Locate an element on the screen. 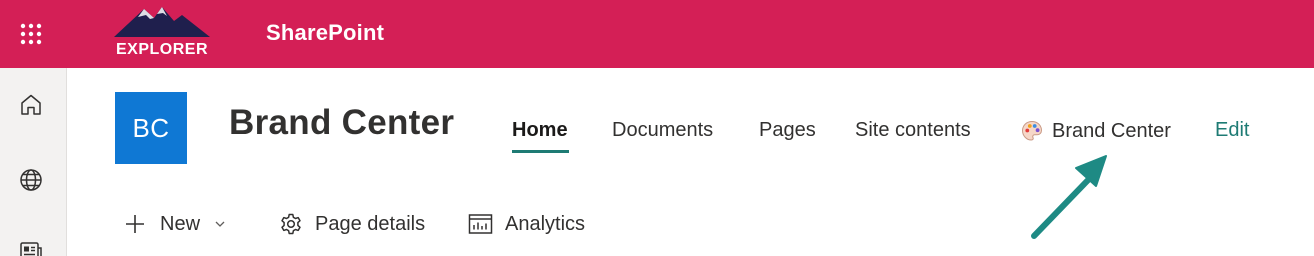 The height and width of the screenshot is (256, 1314). page-details-button: Page details is located at coordinates (352, 224).